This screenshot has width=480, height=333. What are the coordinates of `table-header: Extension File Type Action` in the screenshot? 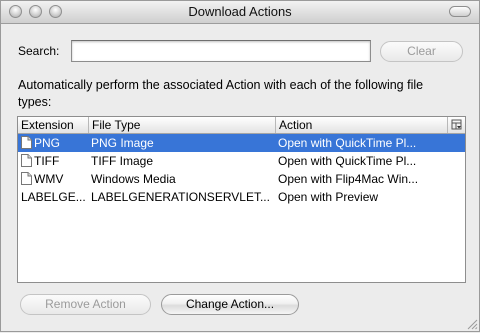 It's located at (241, 125).